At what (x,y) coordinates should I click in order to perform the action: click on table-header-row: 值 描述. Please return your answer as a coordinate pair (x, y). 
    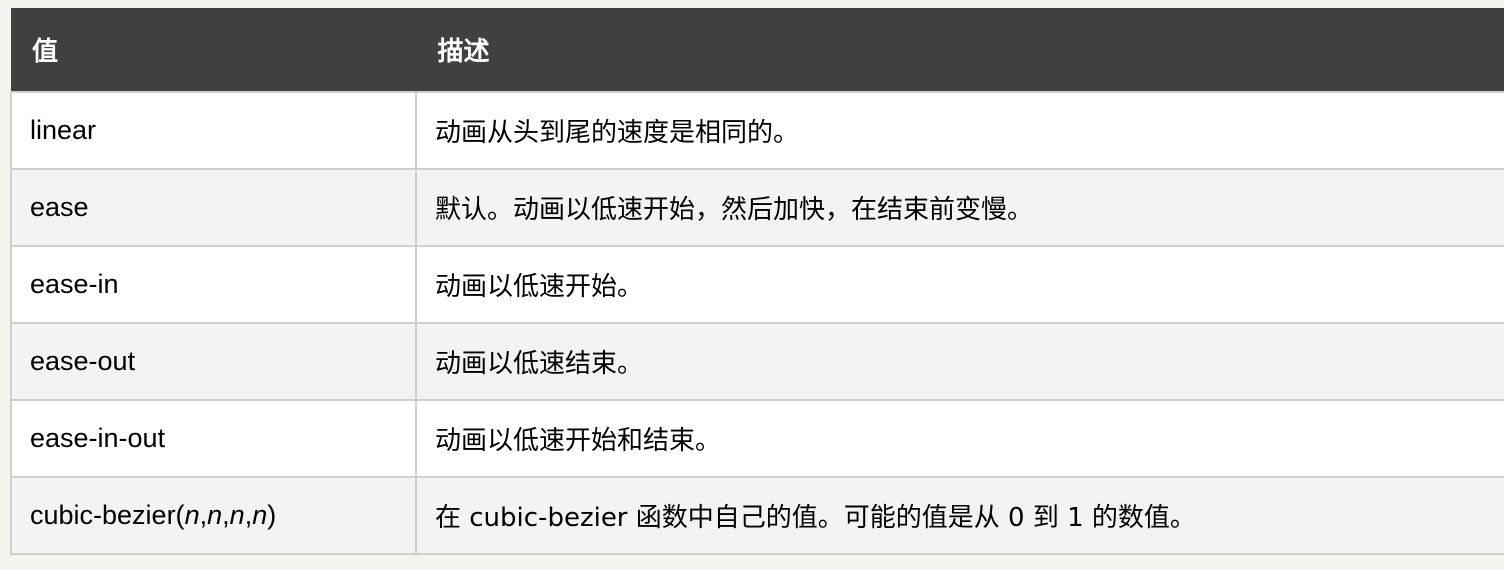
    Looking at the image, I should click on (757, 50).